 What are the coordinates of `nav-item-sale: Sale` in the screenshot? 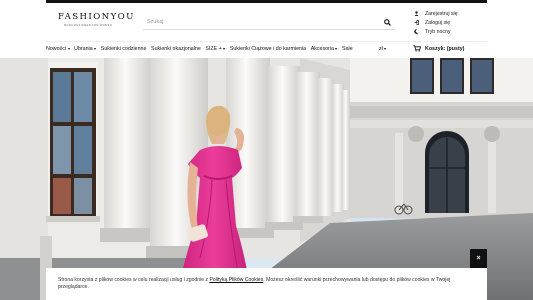 It's located at (347, 49).